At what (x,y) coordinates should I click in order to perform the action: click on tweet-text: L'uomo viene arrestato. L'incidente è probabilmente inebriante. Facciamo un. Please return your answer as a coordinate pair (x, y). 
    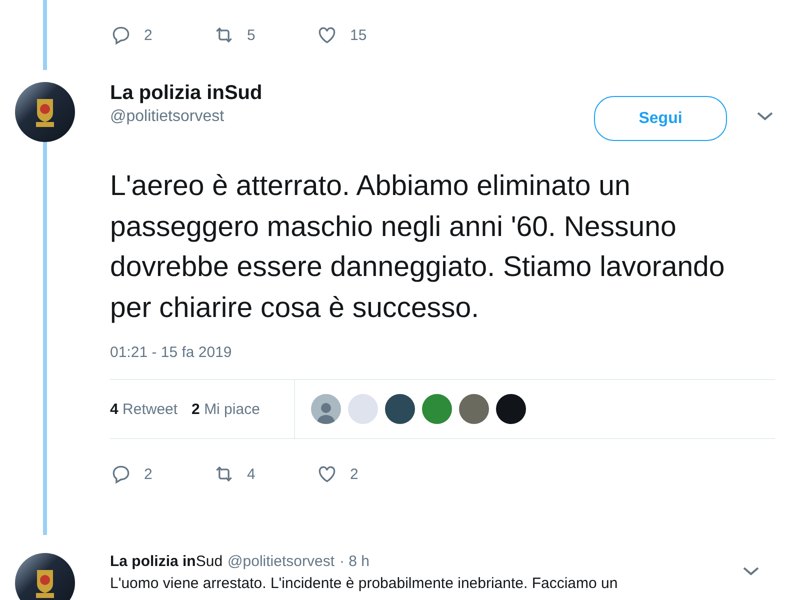
    Looking at the image, I should click on (364, 583).